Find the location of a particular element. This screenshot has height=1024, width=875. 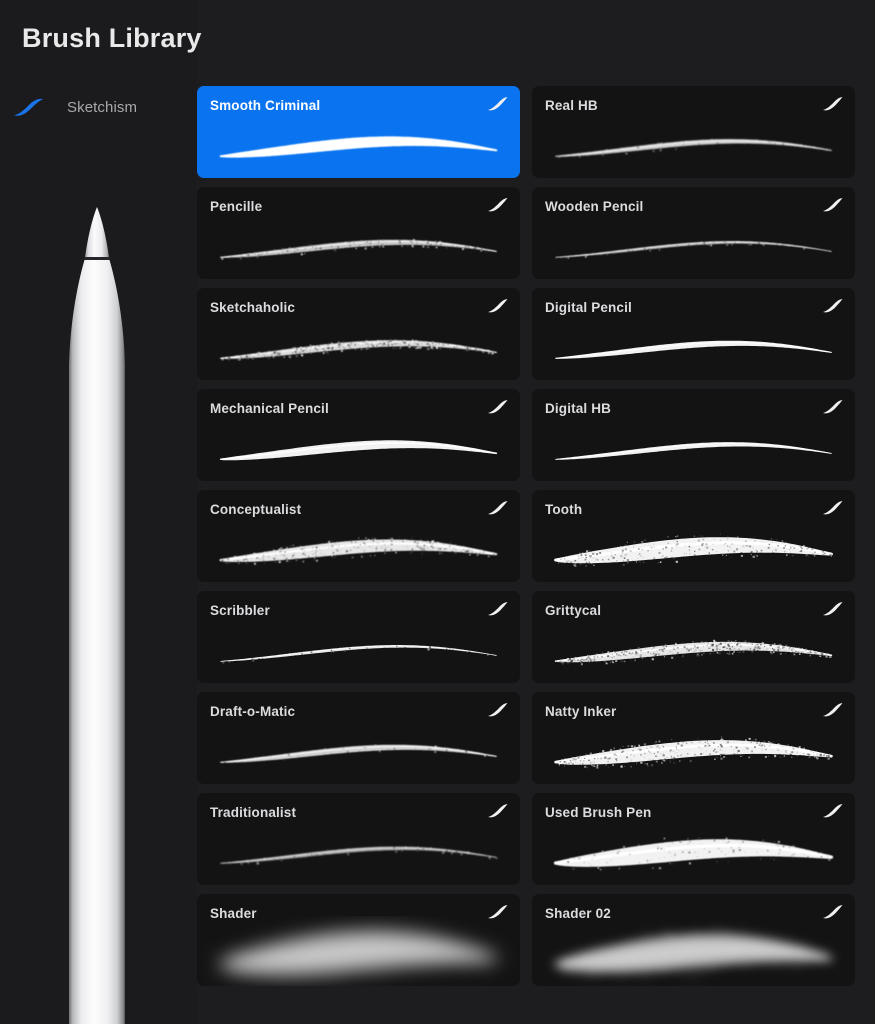

brush-name: Traditionalist is located at coordinates (253, 812).